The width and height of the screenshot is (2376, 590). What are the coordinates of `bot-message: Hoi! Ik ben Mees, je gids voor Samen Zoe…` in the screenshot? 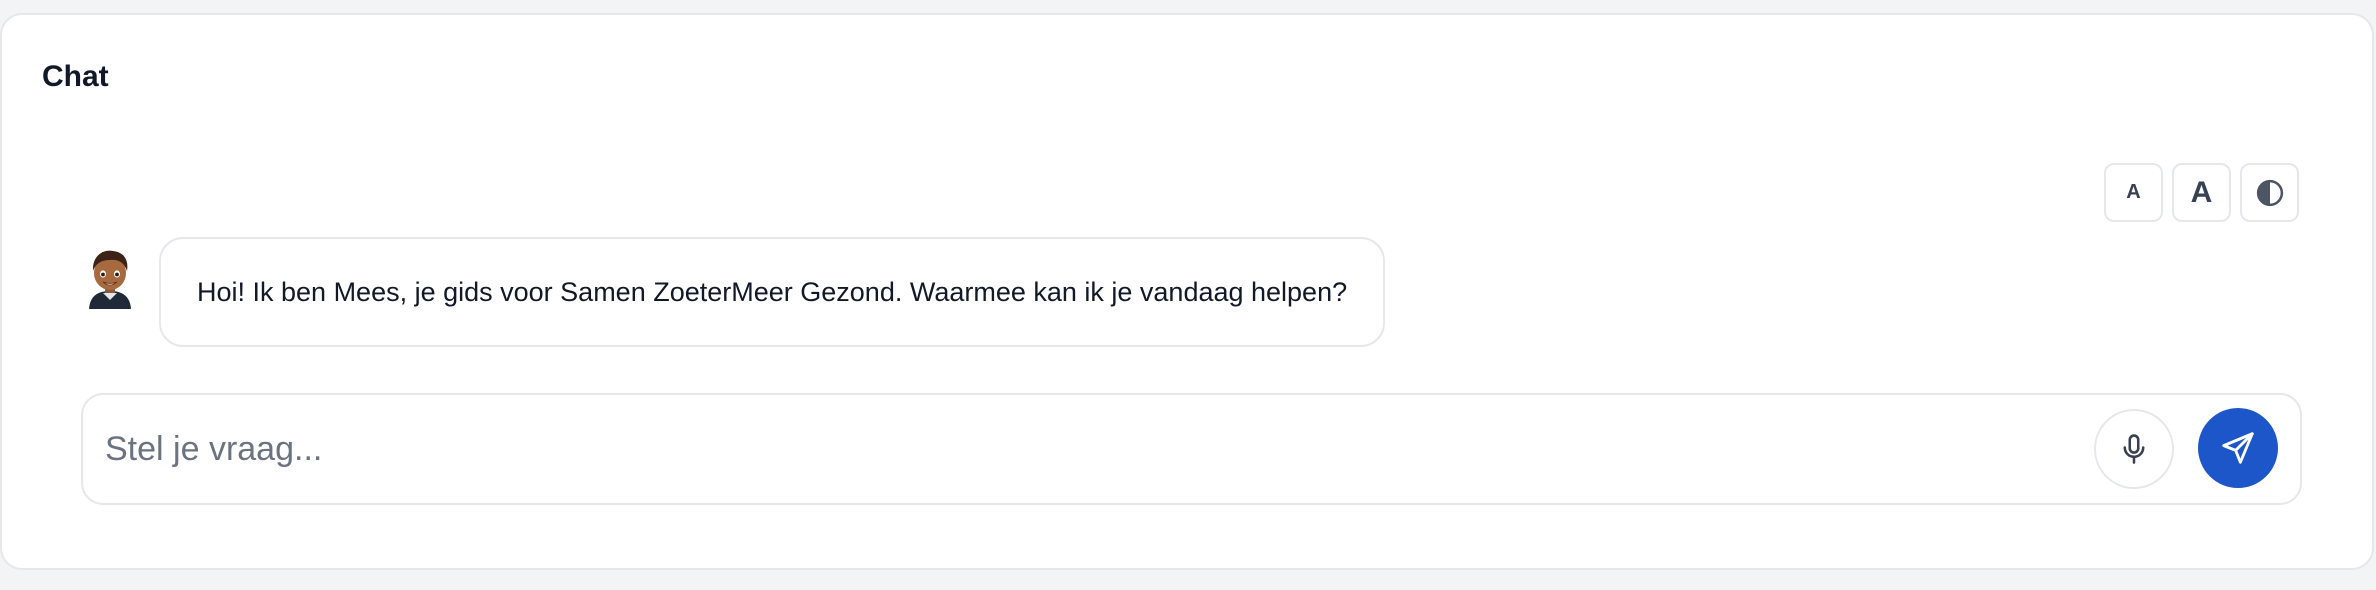 It's located at (735, 292).